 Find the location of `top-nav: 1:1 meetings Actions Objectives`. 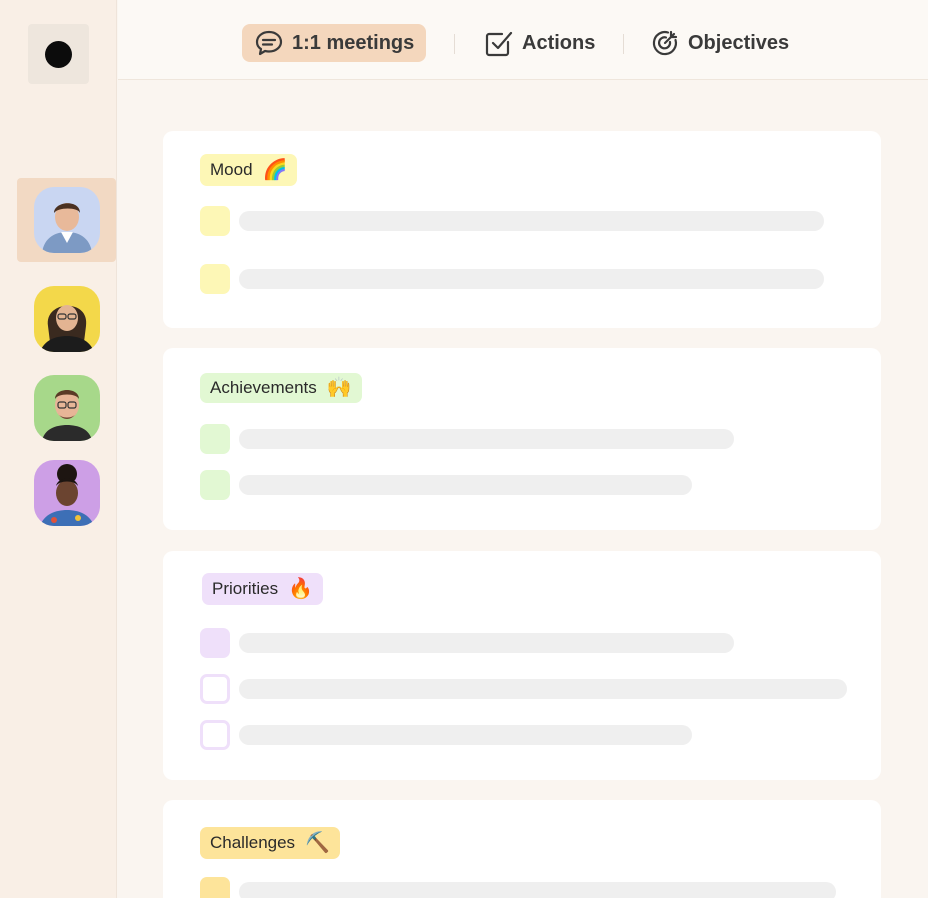

top-nav: 1:1 meetings Actions Objectives is located at coordinates (523, 40).